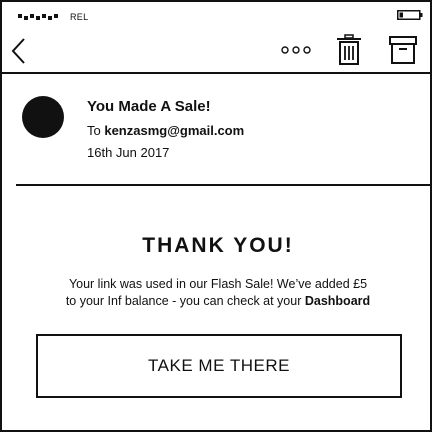  What do you see at coordinates (410, 15) in the screenshot?
I see `battery-icon` at bounding box center [410, 15].